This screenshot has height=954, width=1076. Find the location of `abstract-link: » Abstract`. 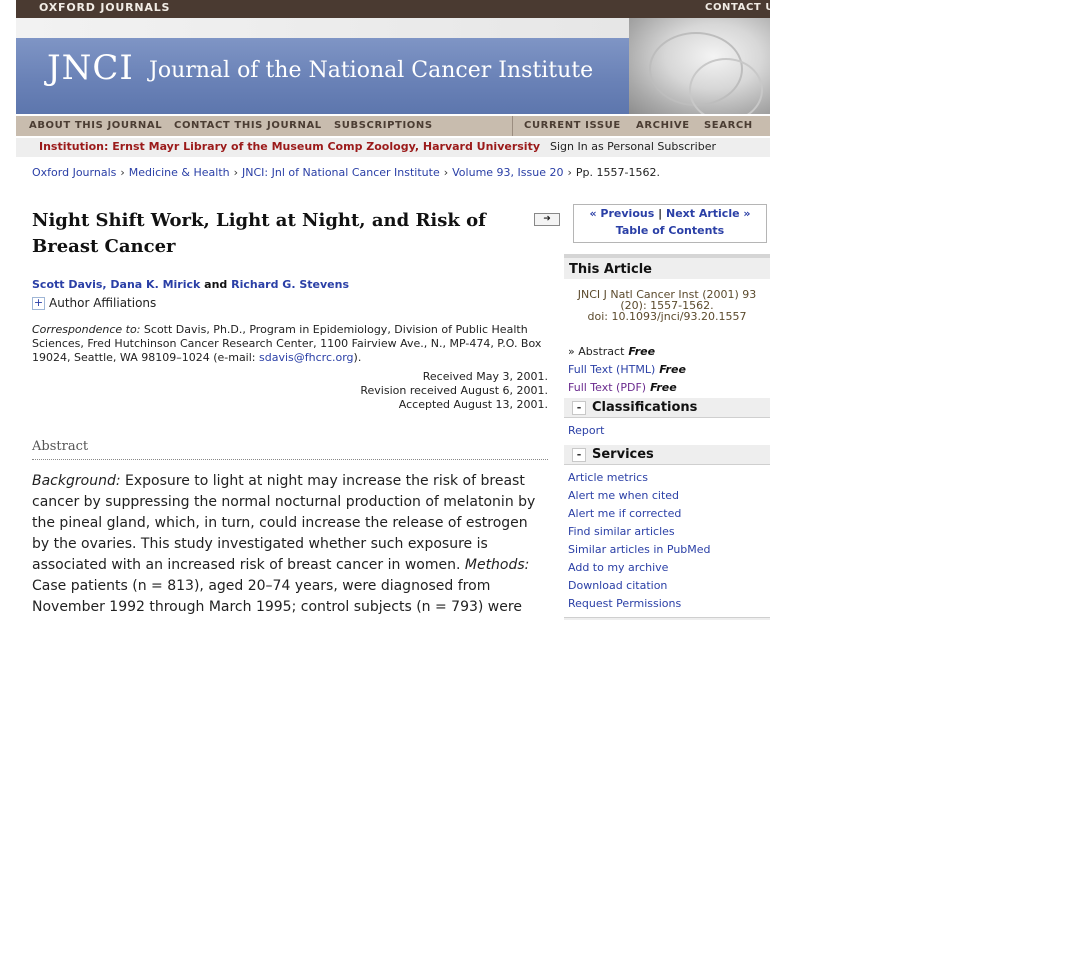

abstract-link: » Abstract is located at coordinates (596, 351).